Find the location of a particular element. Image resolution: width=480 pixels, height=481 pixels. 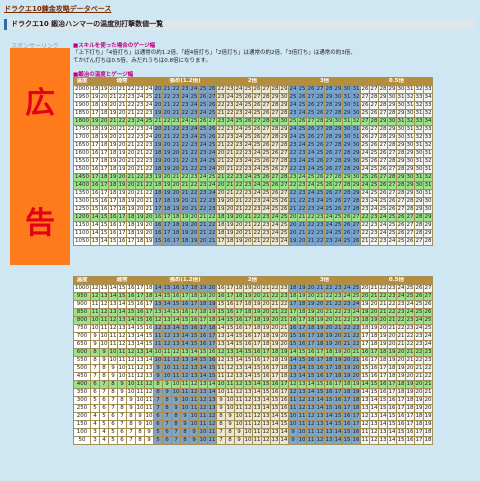

cell-value: 5 is located at coordinates (113, 432).